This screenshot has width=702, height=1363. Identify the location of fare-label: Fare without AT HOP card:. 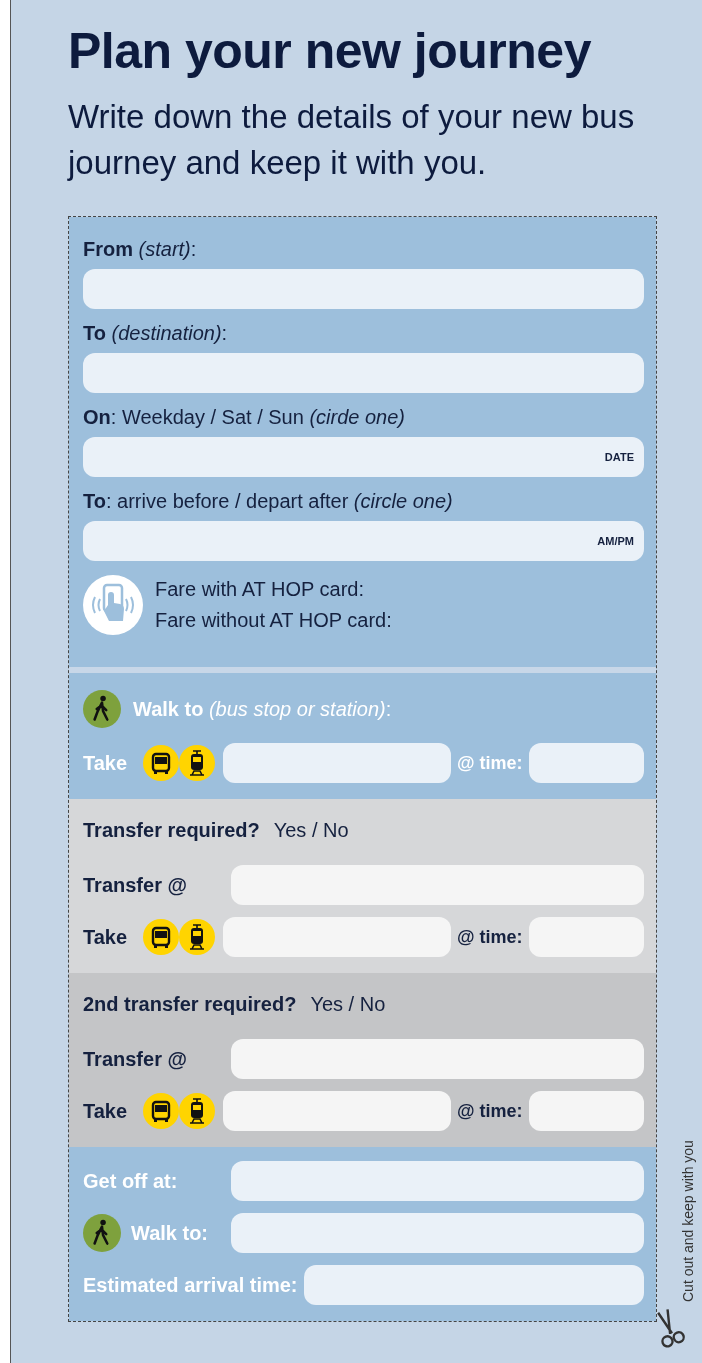
(273, 620).